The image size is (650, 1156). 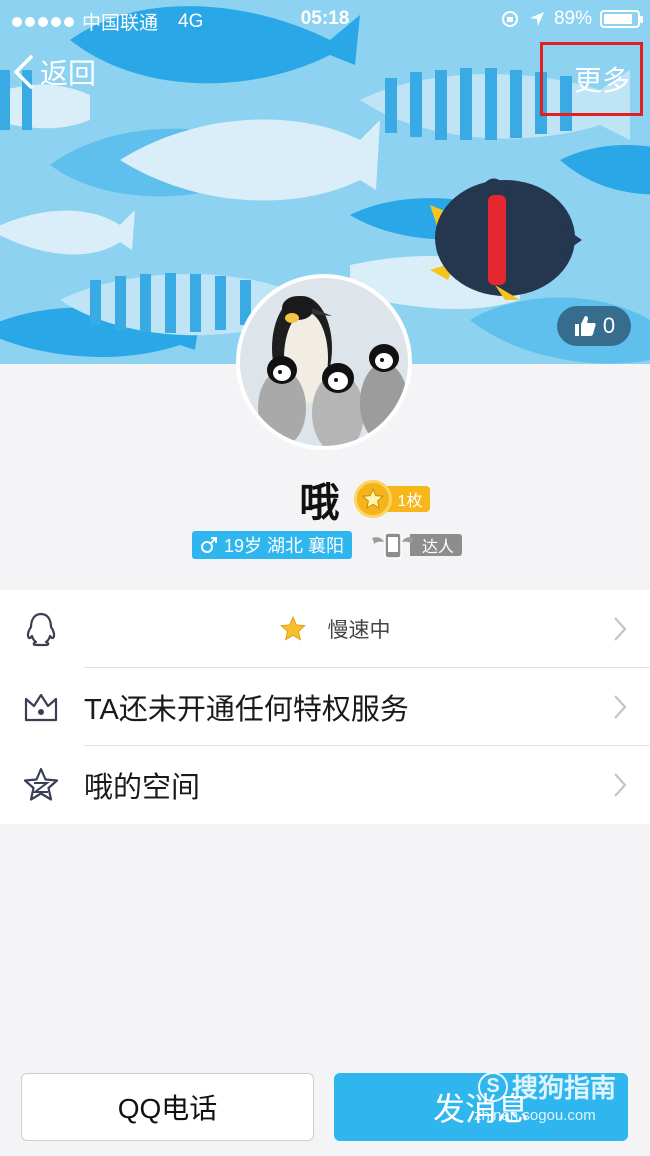 What do you see at coordinates (493, 1086) in the screenshot?
I see `sogou-logo-icon: S` at bounding box center [493, 1086].